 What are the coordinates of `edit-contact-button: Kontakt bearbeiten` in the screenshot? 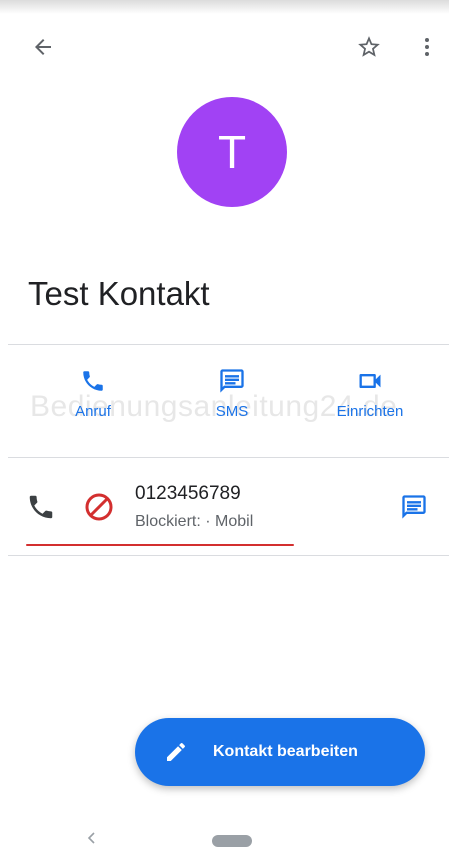 It's located at (280, 752).